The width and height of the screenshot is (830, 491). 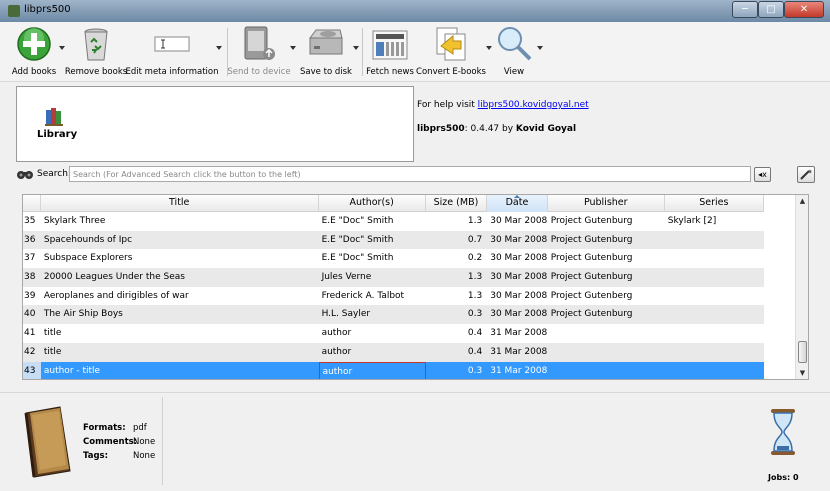 What do you see at coordinates (25, 174) in the screenshot?
I see `binoculars-icon` at bounding box center [25, 174].